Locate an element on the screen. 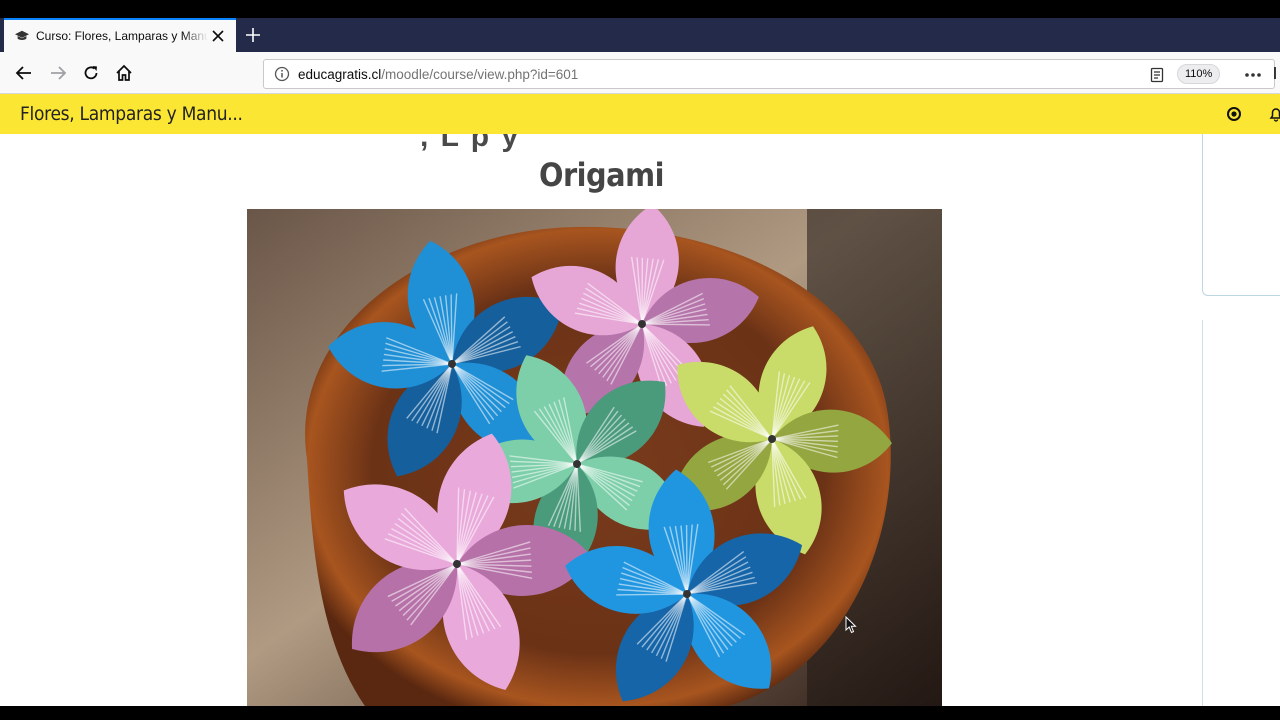 Image resolution: width=1280 pixels, height=720 pixels. plus-icon is located at coordinates (253, 35).